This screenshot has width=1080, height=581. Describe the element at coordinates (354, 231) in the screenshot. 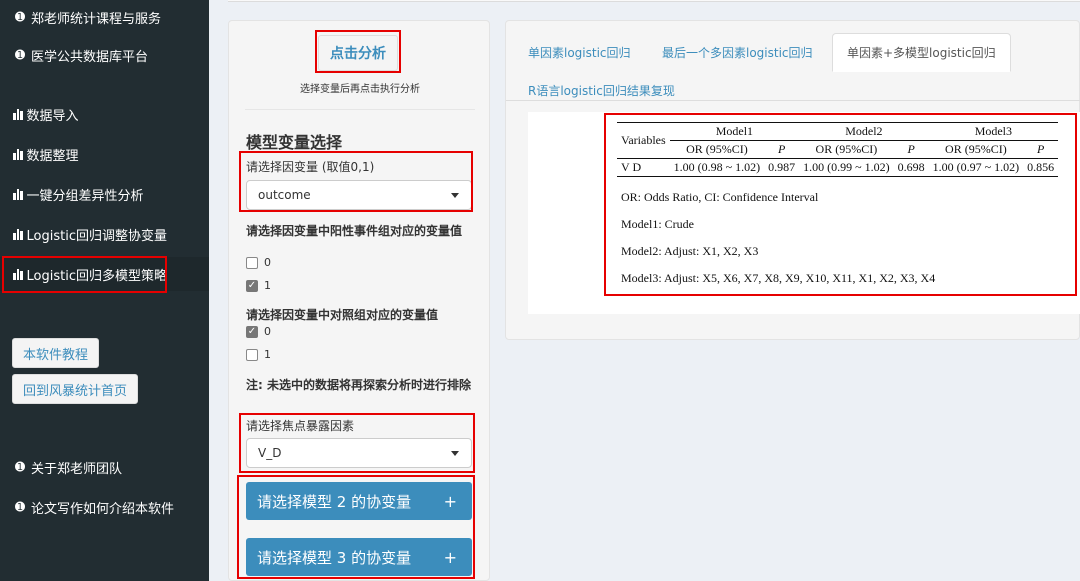

I see `positive-group-label: 请选择因变量中阳性事件组对应的变量值` at that location.